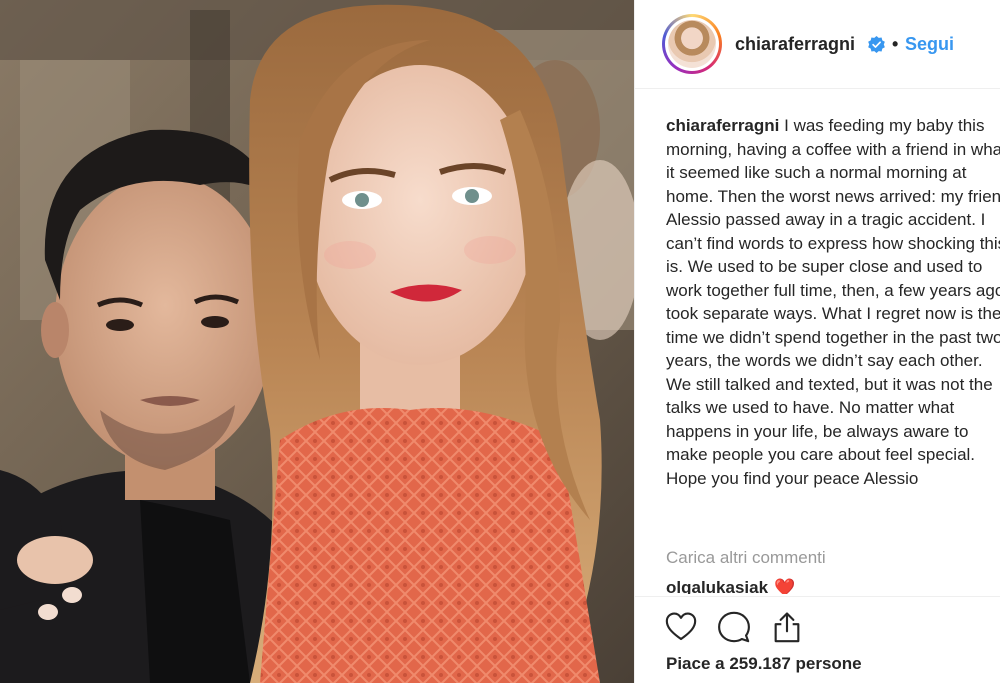 Image resolution: width=1000 pixels, height=683 pixels. I want to click on caption-username: chiaraferragni, so click(722, 125).